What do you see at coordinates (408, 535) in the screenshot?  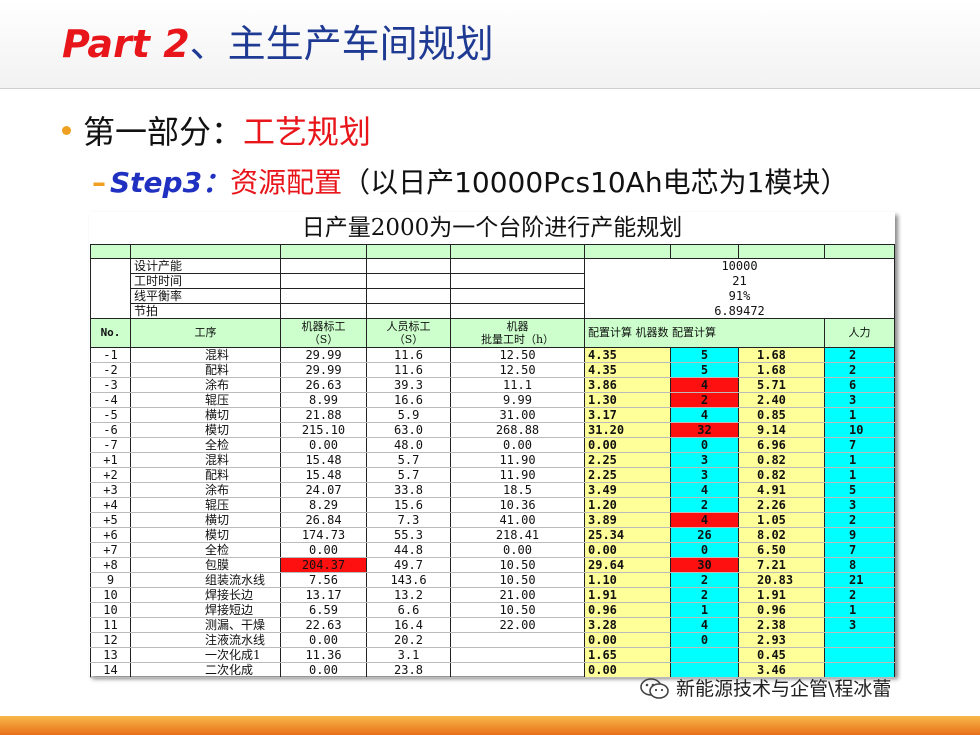 I see `row-person-std: 55.3` at bounding box center [408, 535].